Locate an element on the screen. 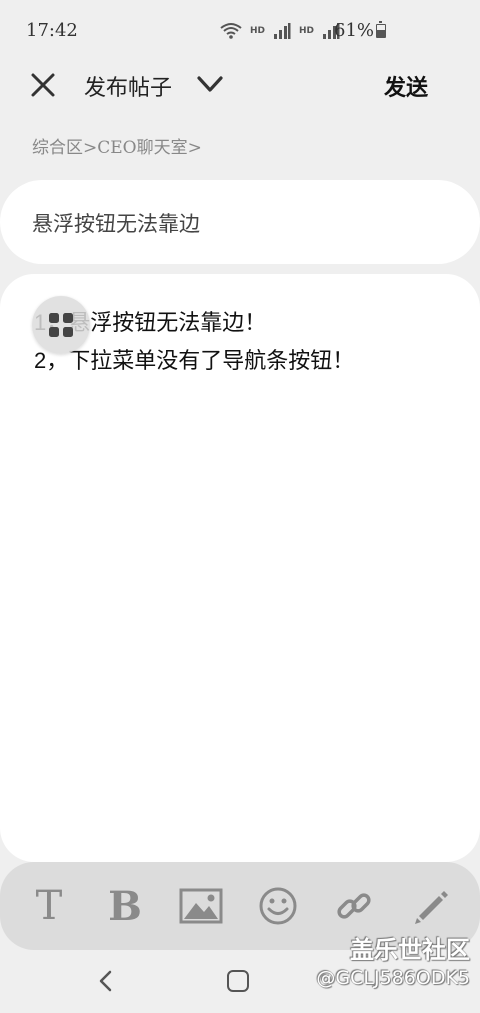  status-icons: HD HD is located at coordinates (280, 31).